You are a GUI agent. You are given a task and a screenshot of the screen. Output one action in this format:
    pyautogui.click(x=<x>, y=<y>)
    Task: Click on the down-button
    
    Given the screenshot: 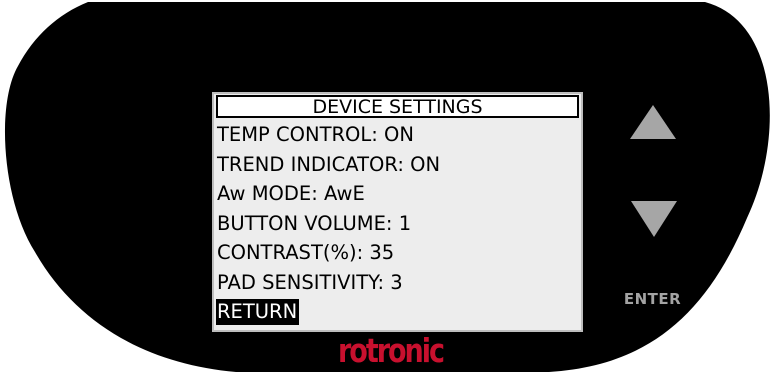 What is the action you would take?
    pyautogui.click(x=654, y=219)
    